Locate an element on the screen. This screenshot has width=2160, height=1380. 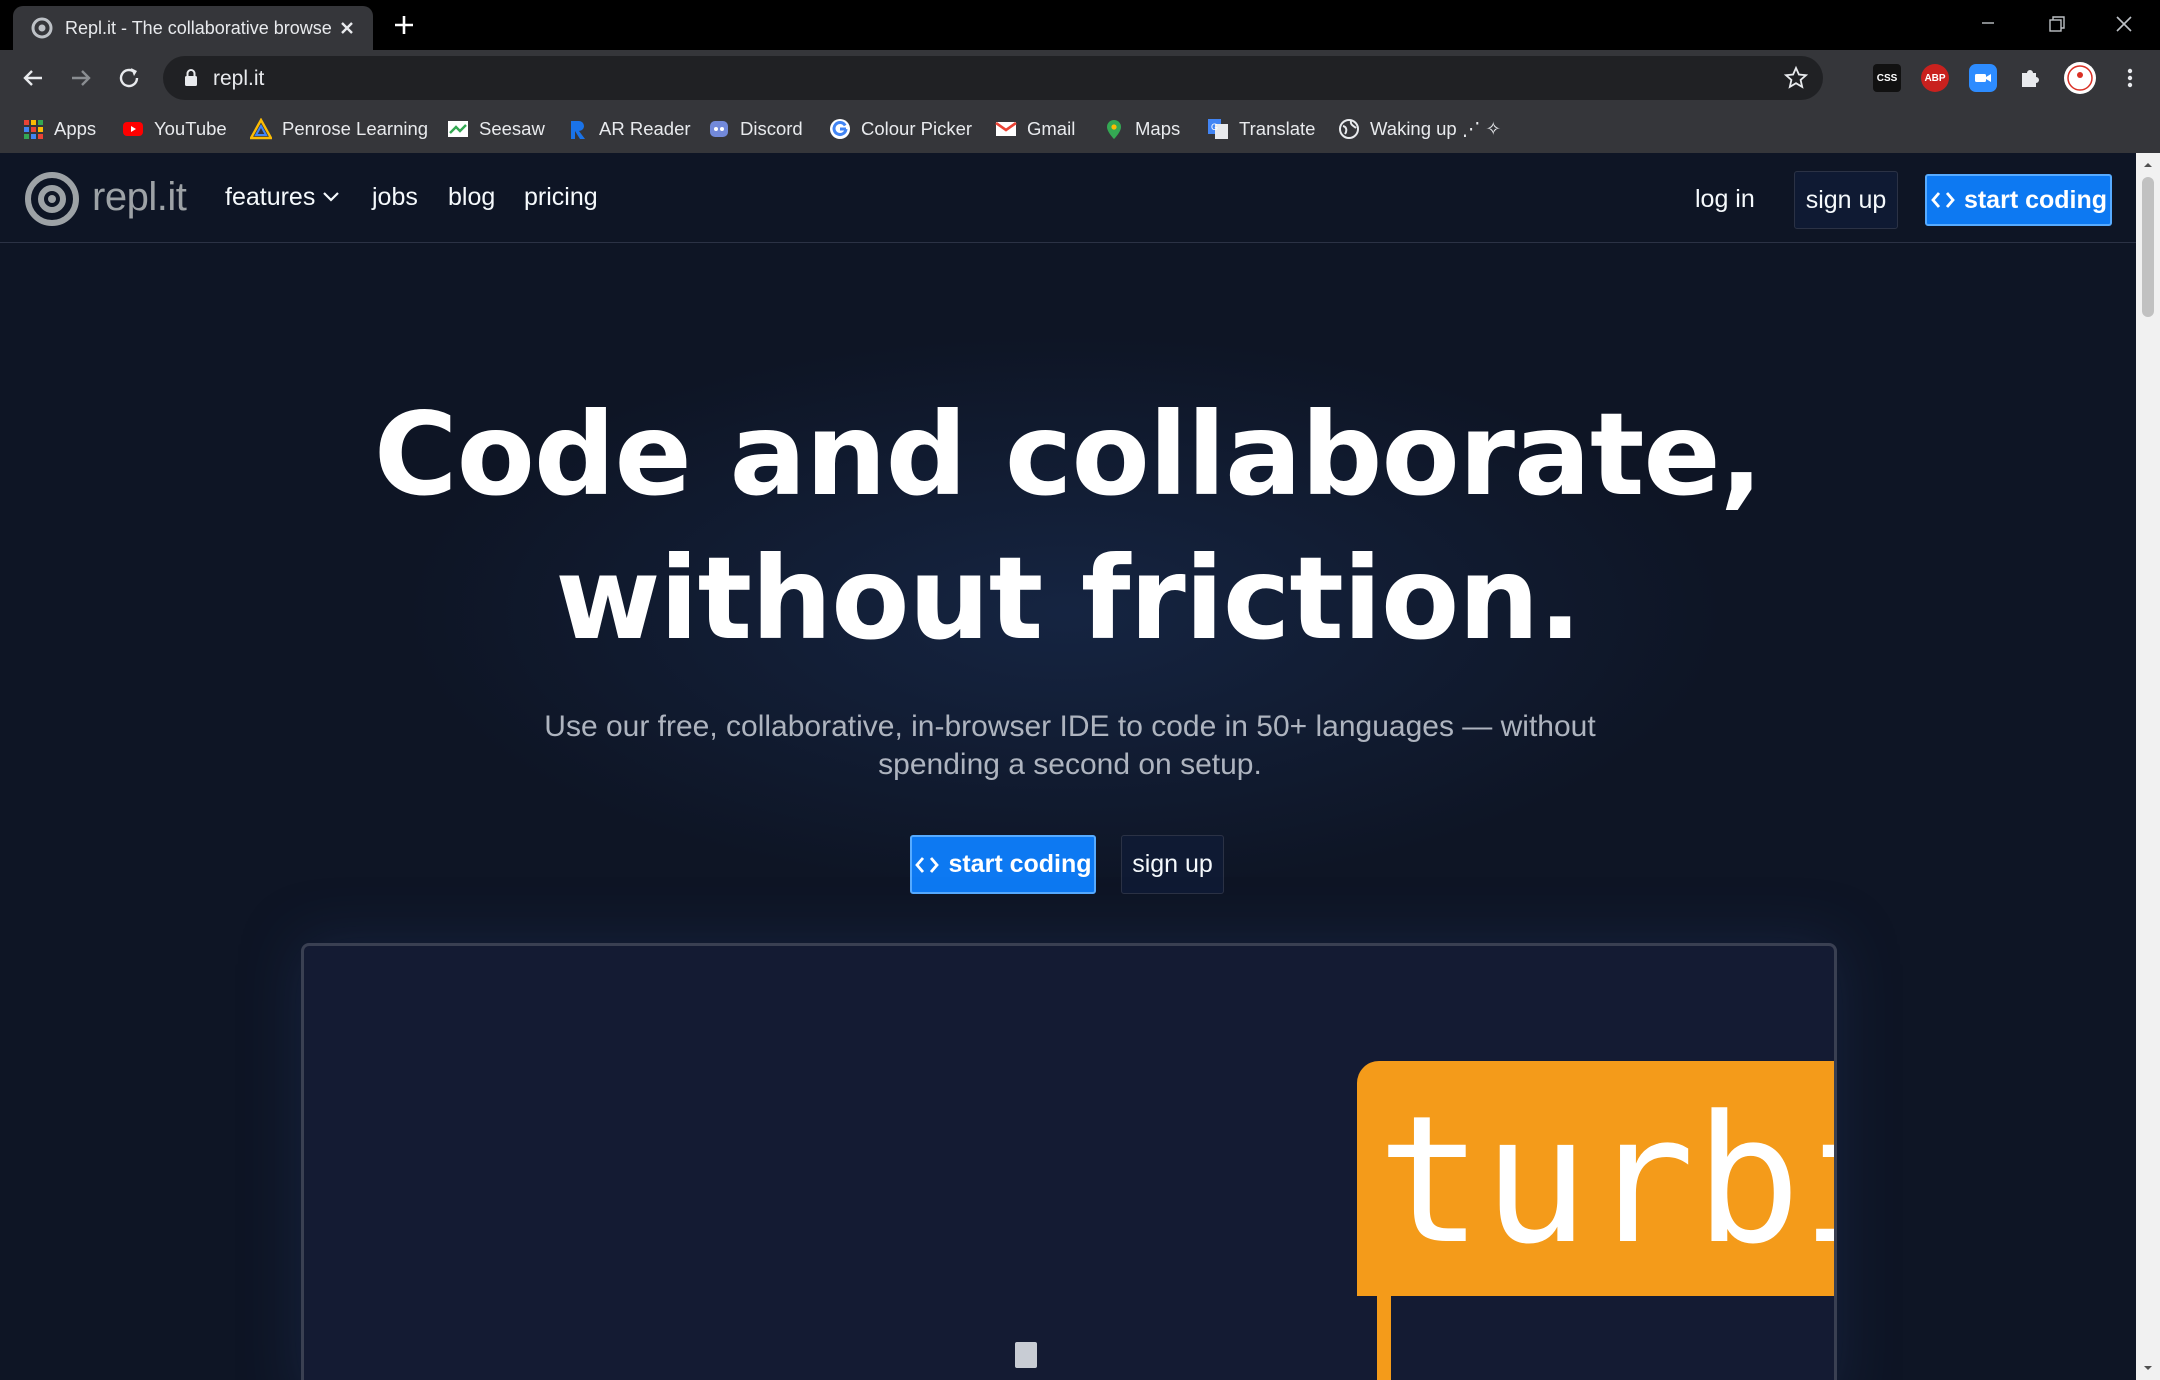
bookmark-label: AR Reader is located at coordinates (645, 128).